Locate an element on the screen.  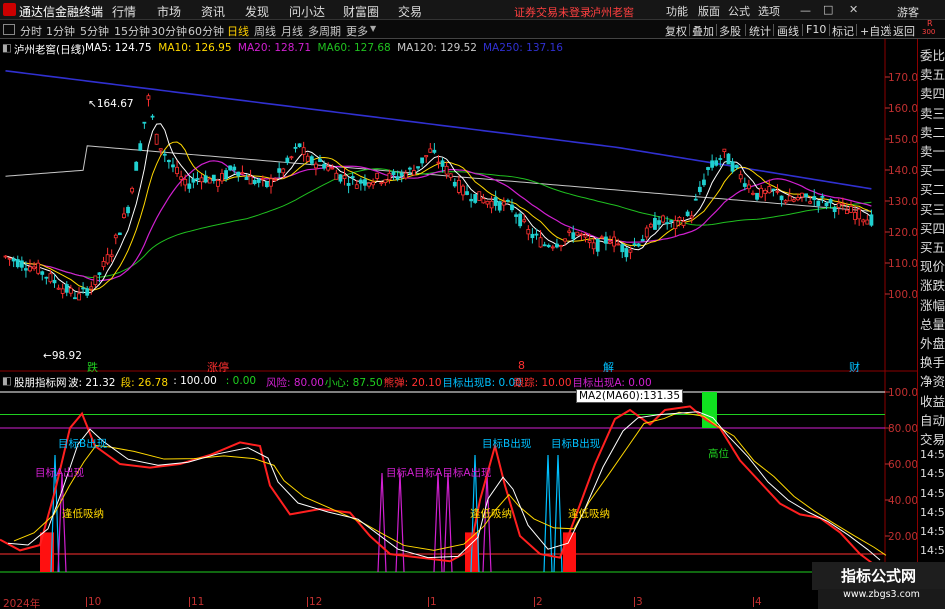
menu-quotes: 行情 is located at coordinates (124, 11).